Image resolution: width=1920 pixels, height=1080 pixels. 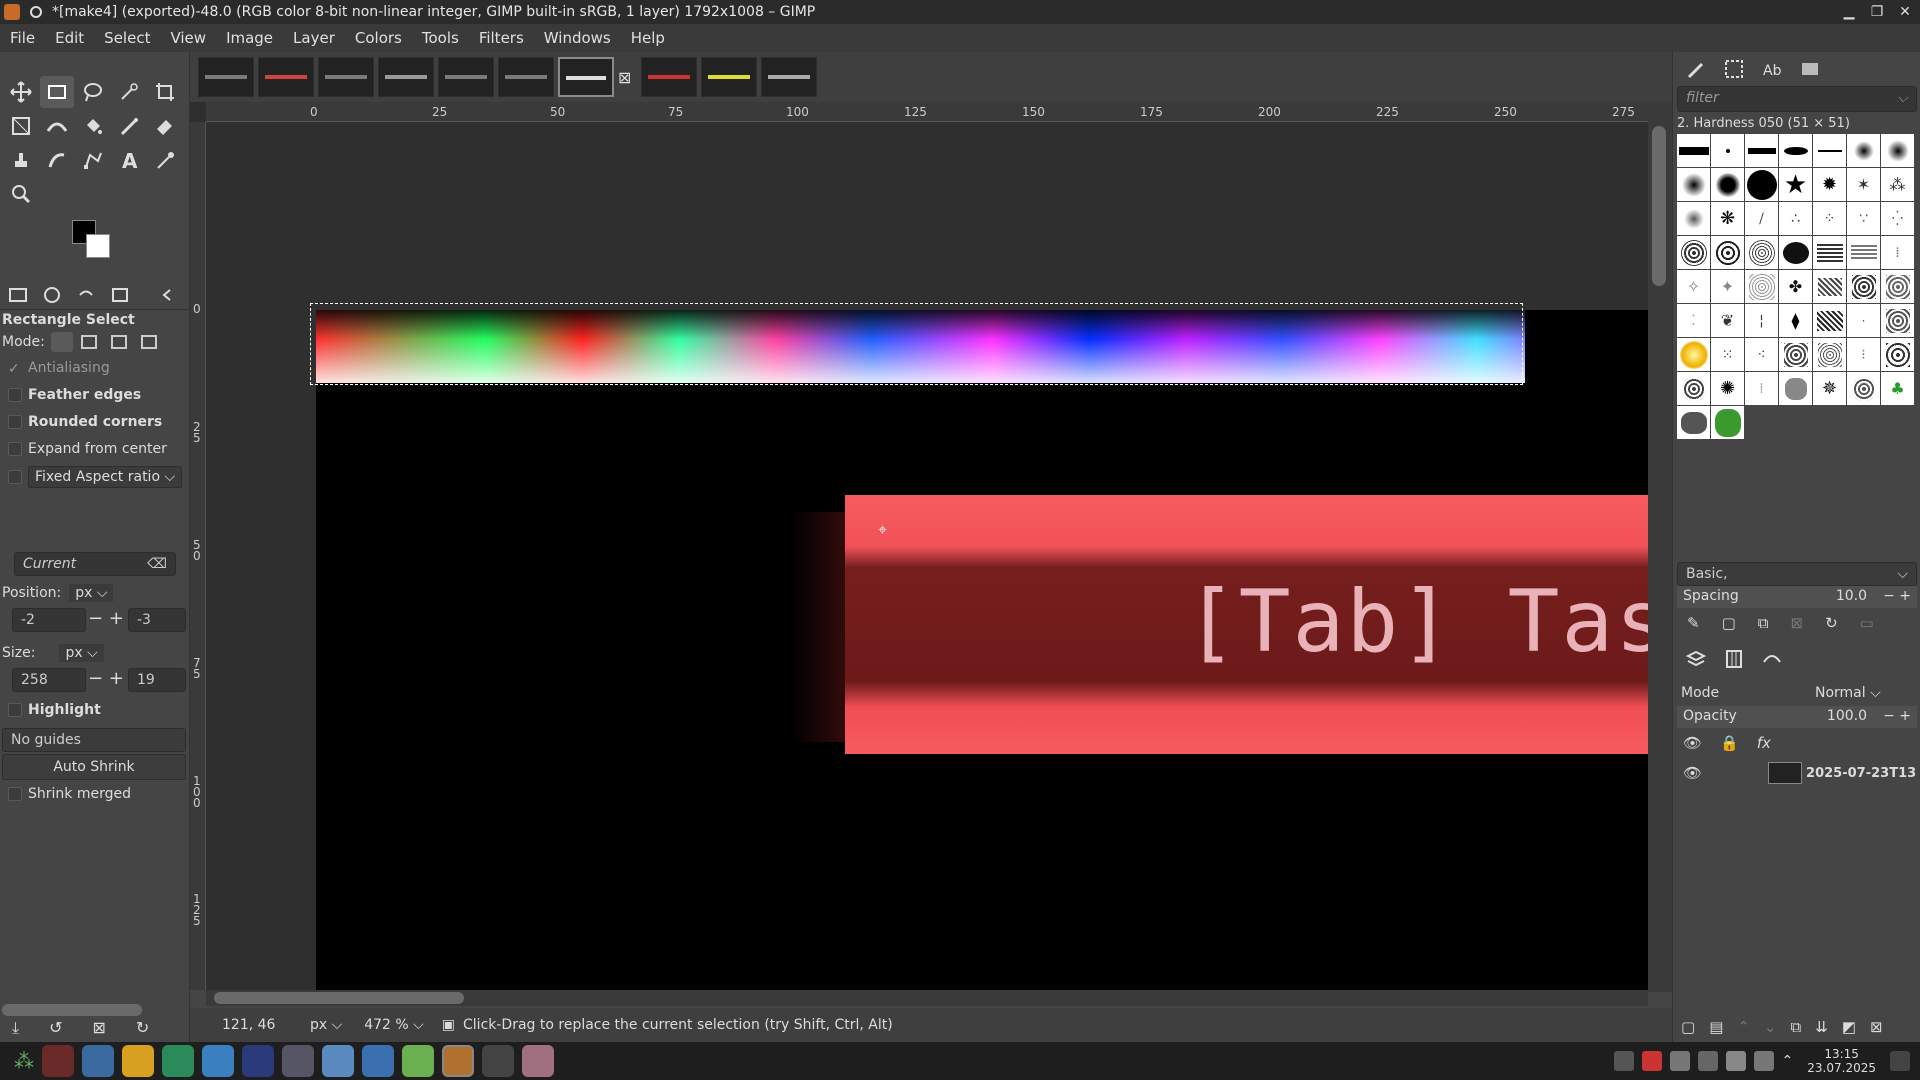 What do you see at coordinates (52, 295) in the screenshot?
I see `device-status-tab-icon` at bounding box center [52, 295].